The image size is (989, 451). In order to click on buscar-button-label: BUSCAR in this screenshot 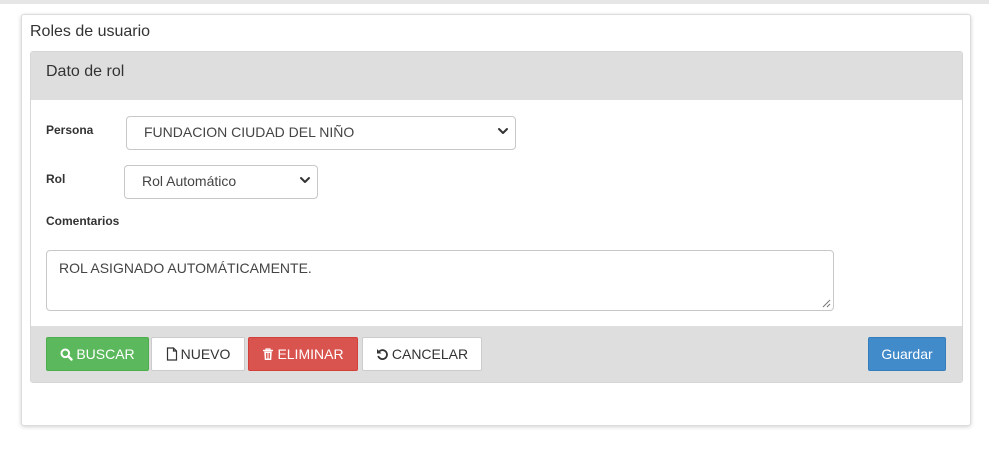, I will do `click(105, 354)`.